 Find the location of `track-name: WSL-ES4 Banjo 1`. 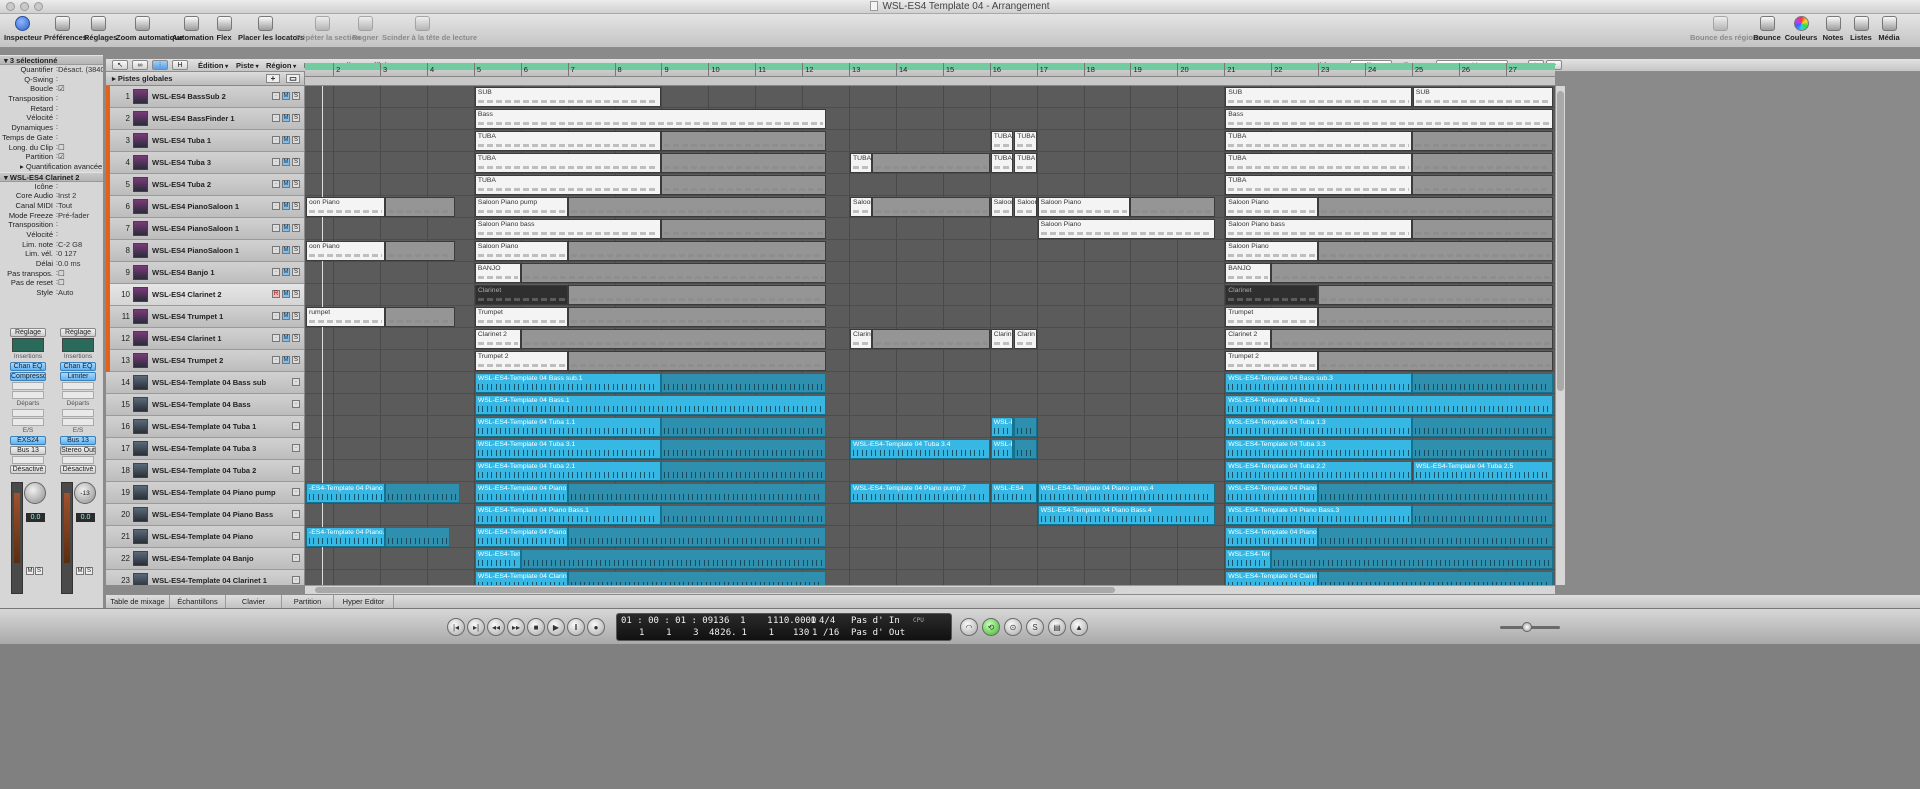

track-name: WSL-ES4 Banjo 1 is located at coordinates (183, 273).